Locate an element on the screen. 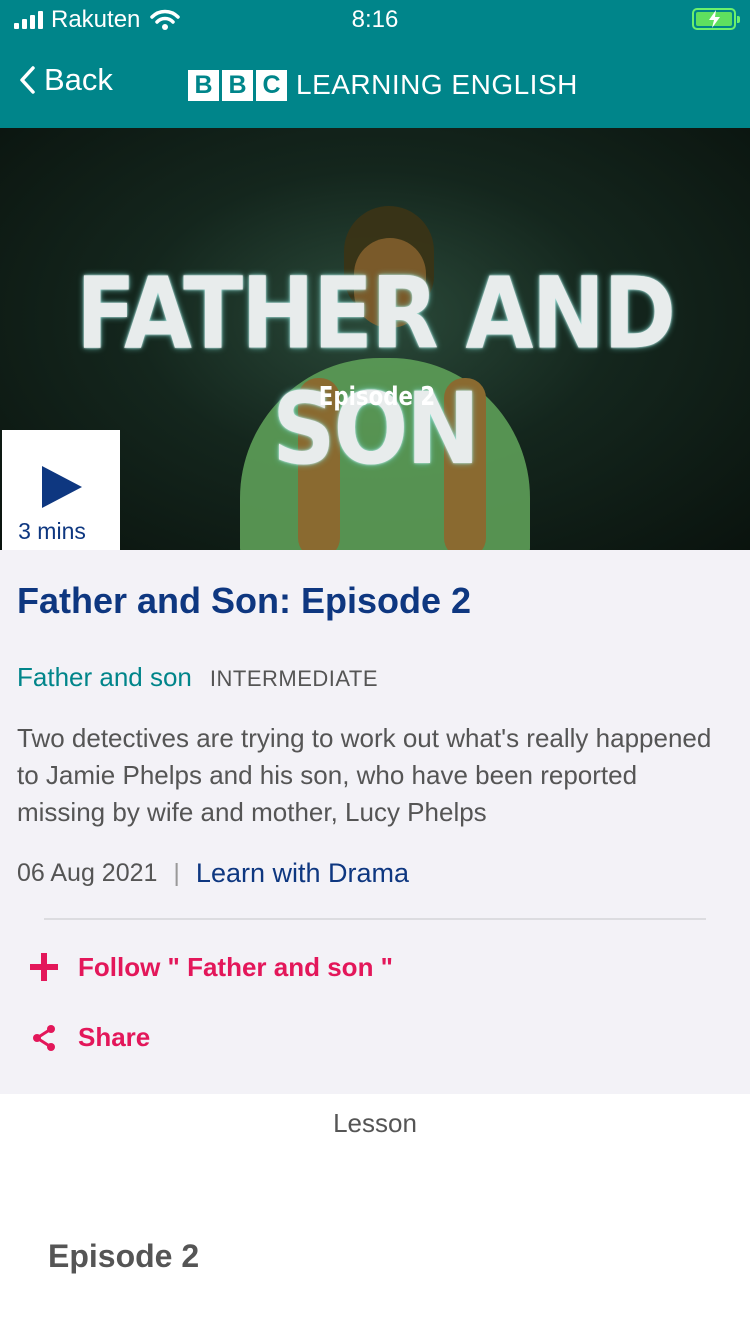  lesson-heading: Episode 2 is located at coordinates (124, 1256).